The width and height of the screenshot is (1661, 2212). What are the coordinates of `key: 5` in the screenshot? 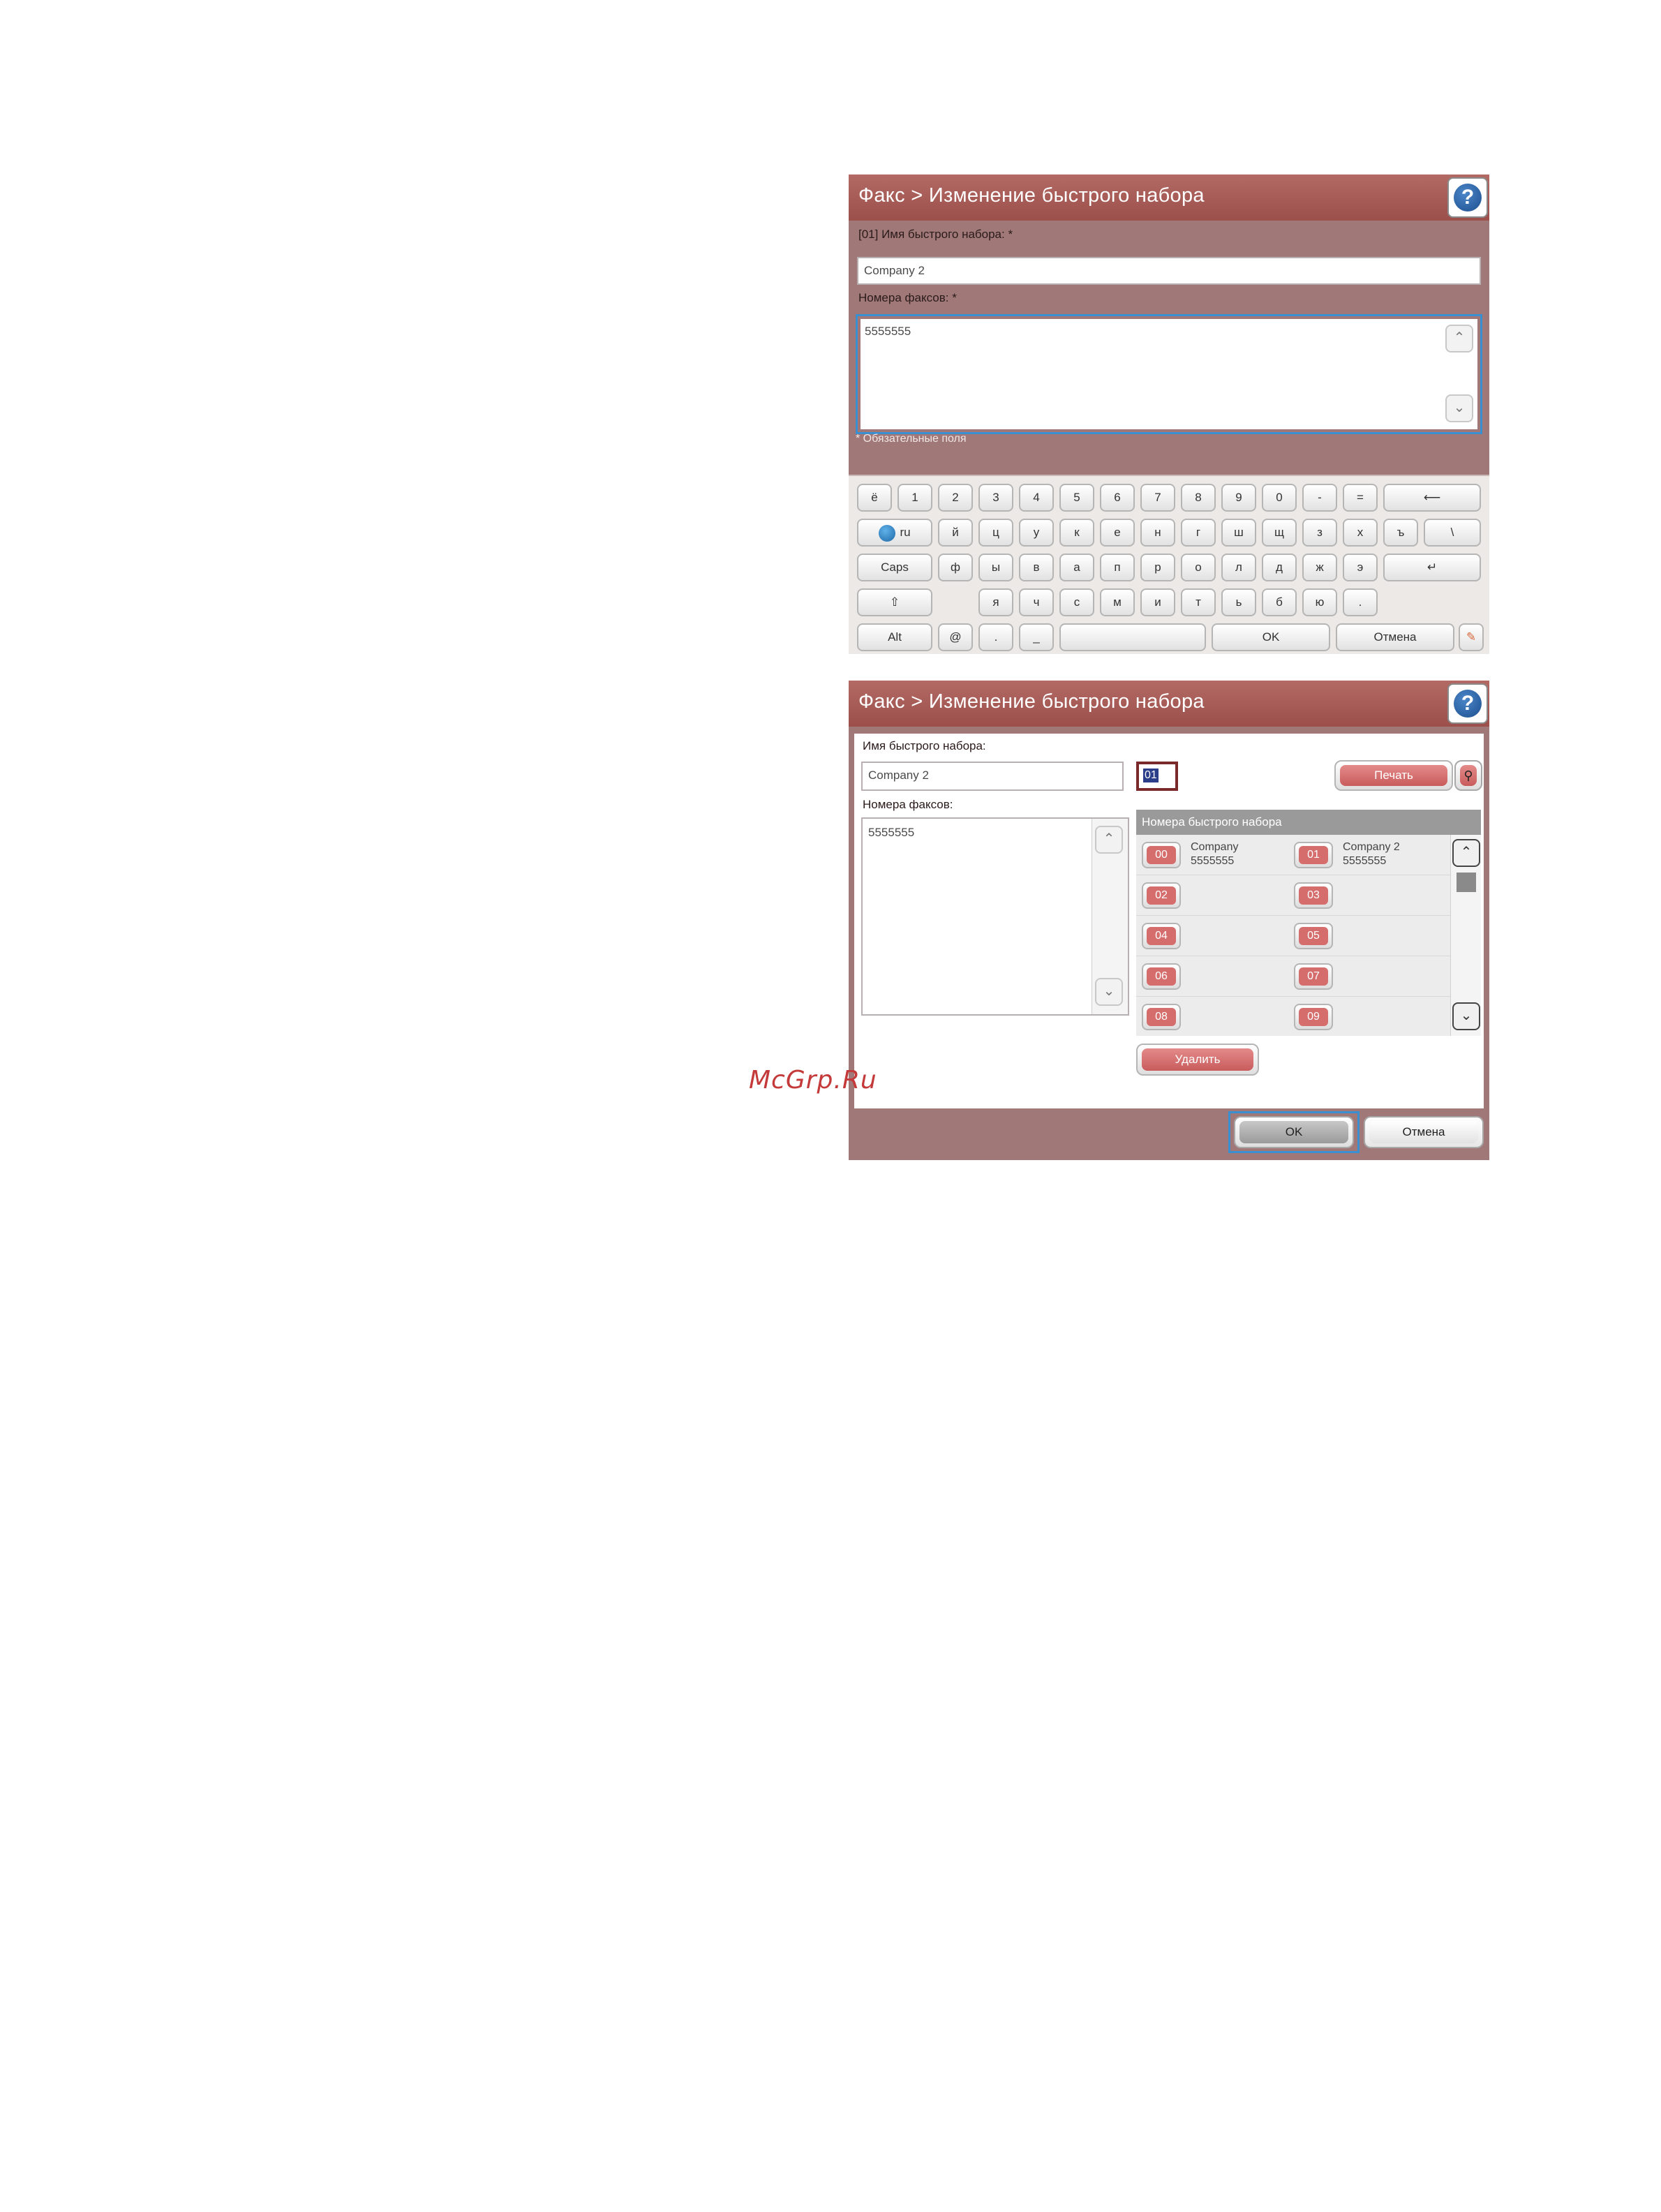 It's located at (1076, 498).